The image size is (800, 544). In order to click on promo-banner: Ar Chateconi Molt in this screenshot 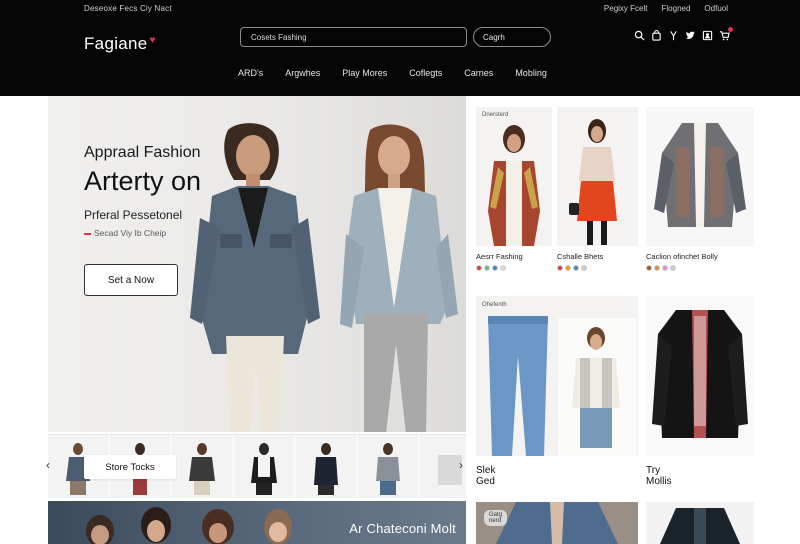, I will do `click(257, 522)`.